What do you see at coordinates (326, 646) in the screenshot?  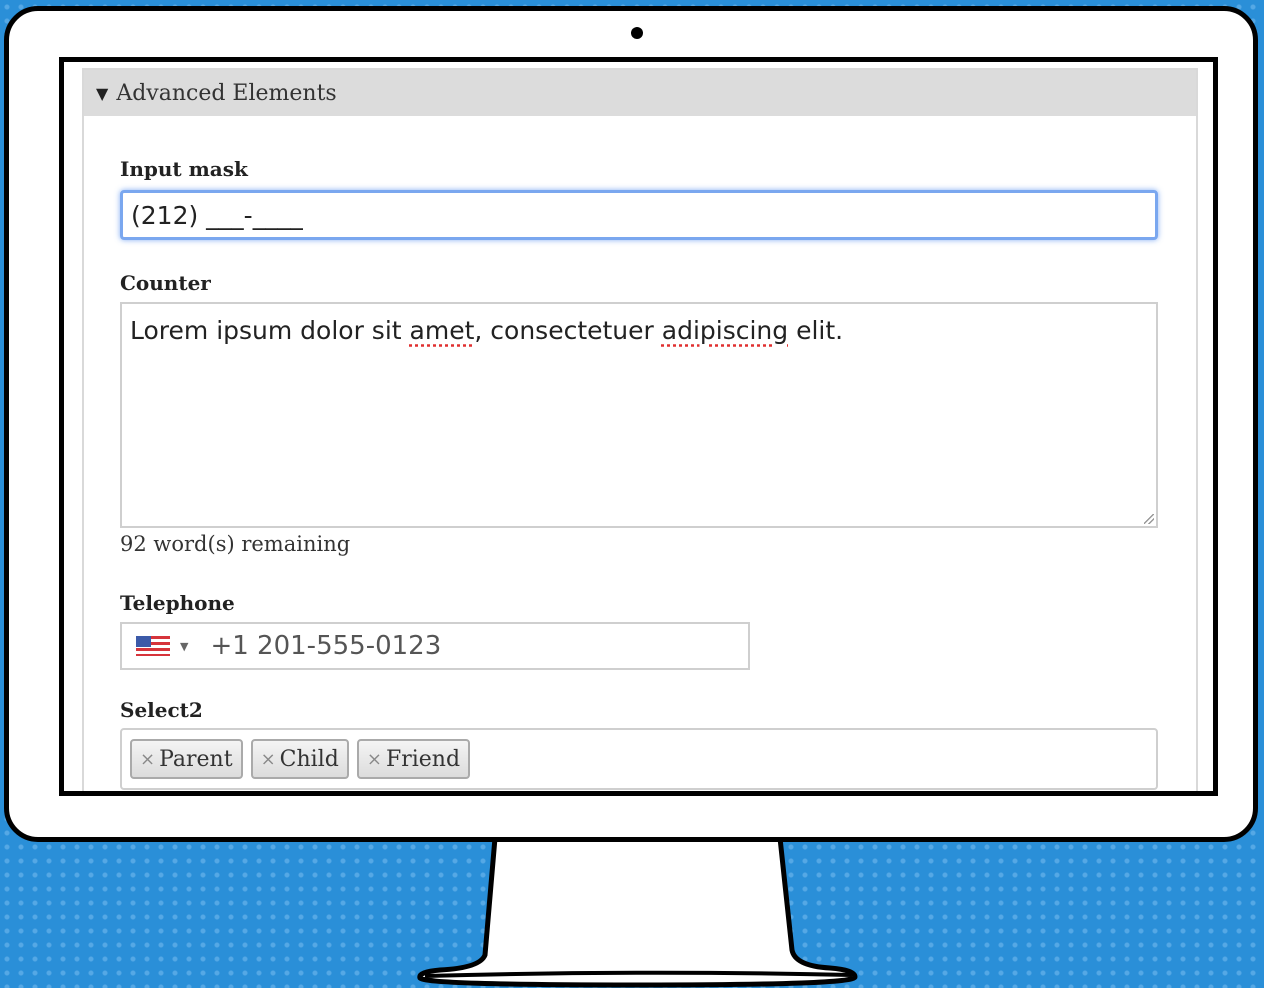 I see `telephone-placeholder: +1 201-555-0123` at bounding box center [326, 646].